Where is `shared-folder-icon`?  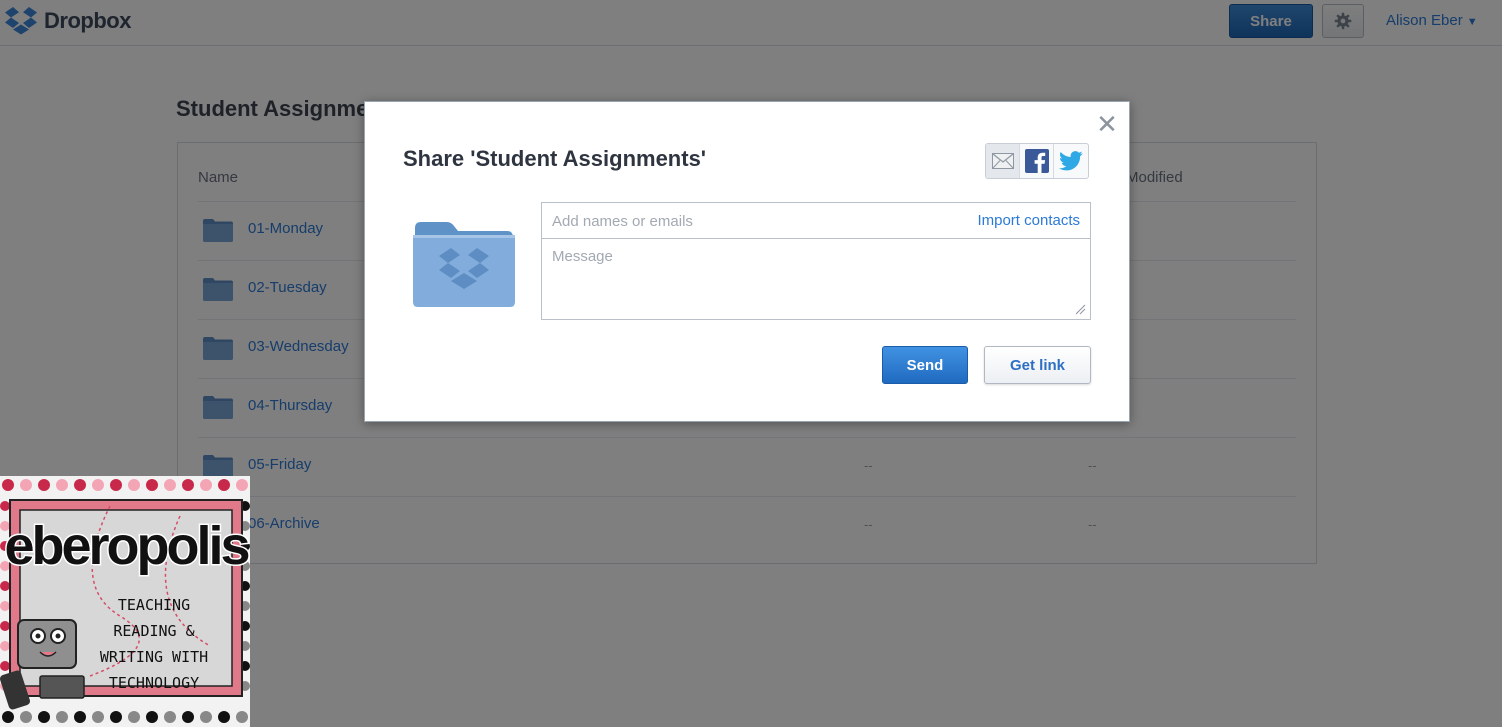
shared-folder-icon is located at coordinates (464, 264).